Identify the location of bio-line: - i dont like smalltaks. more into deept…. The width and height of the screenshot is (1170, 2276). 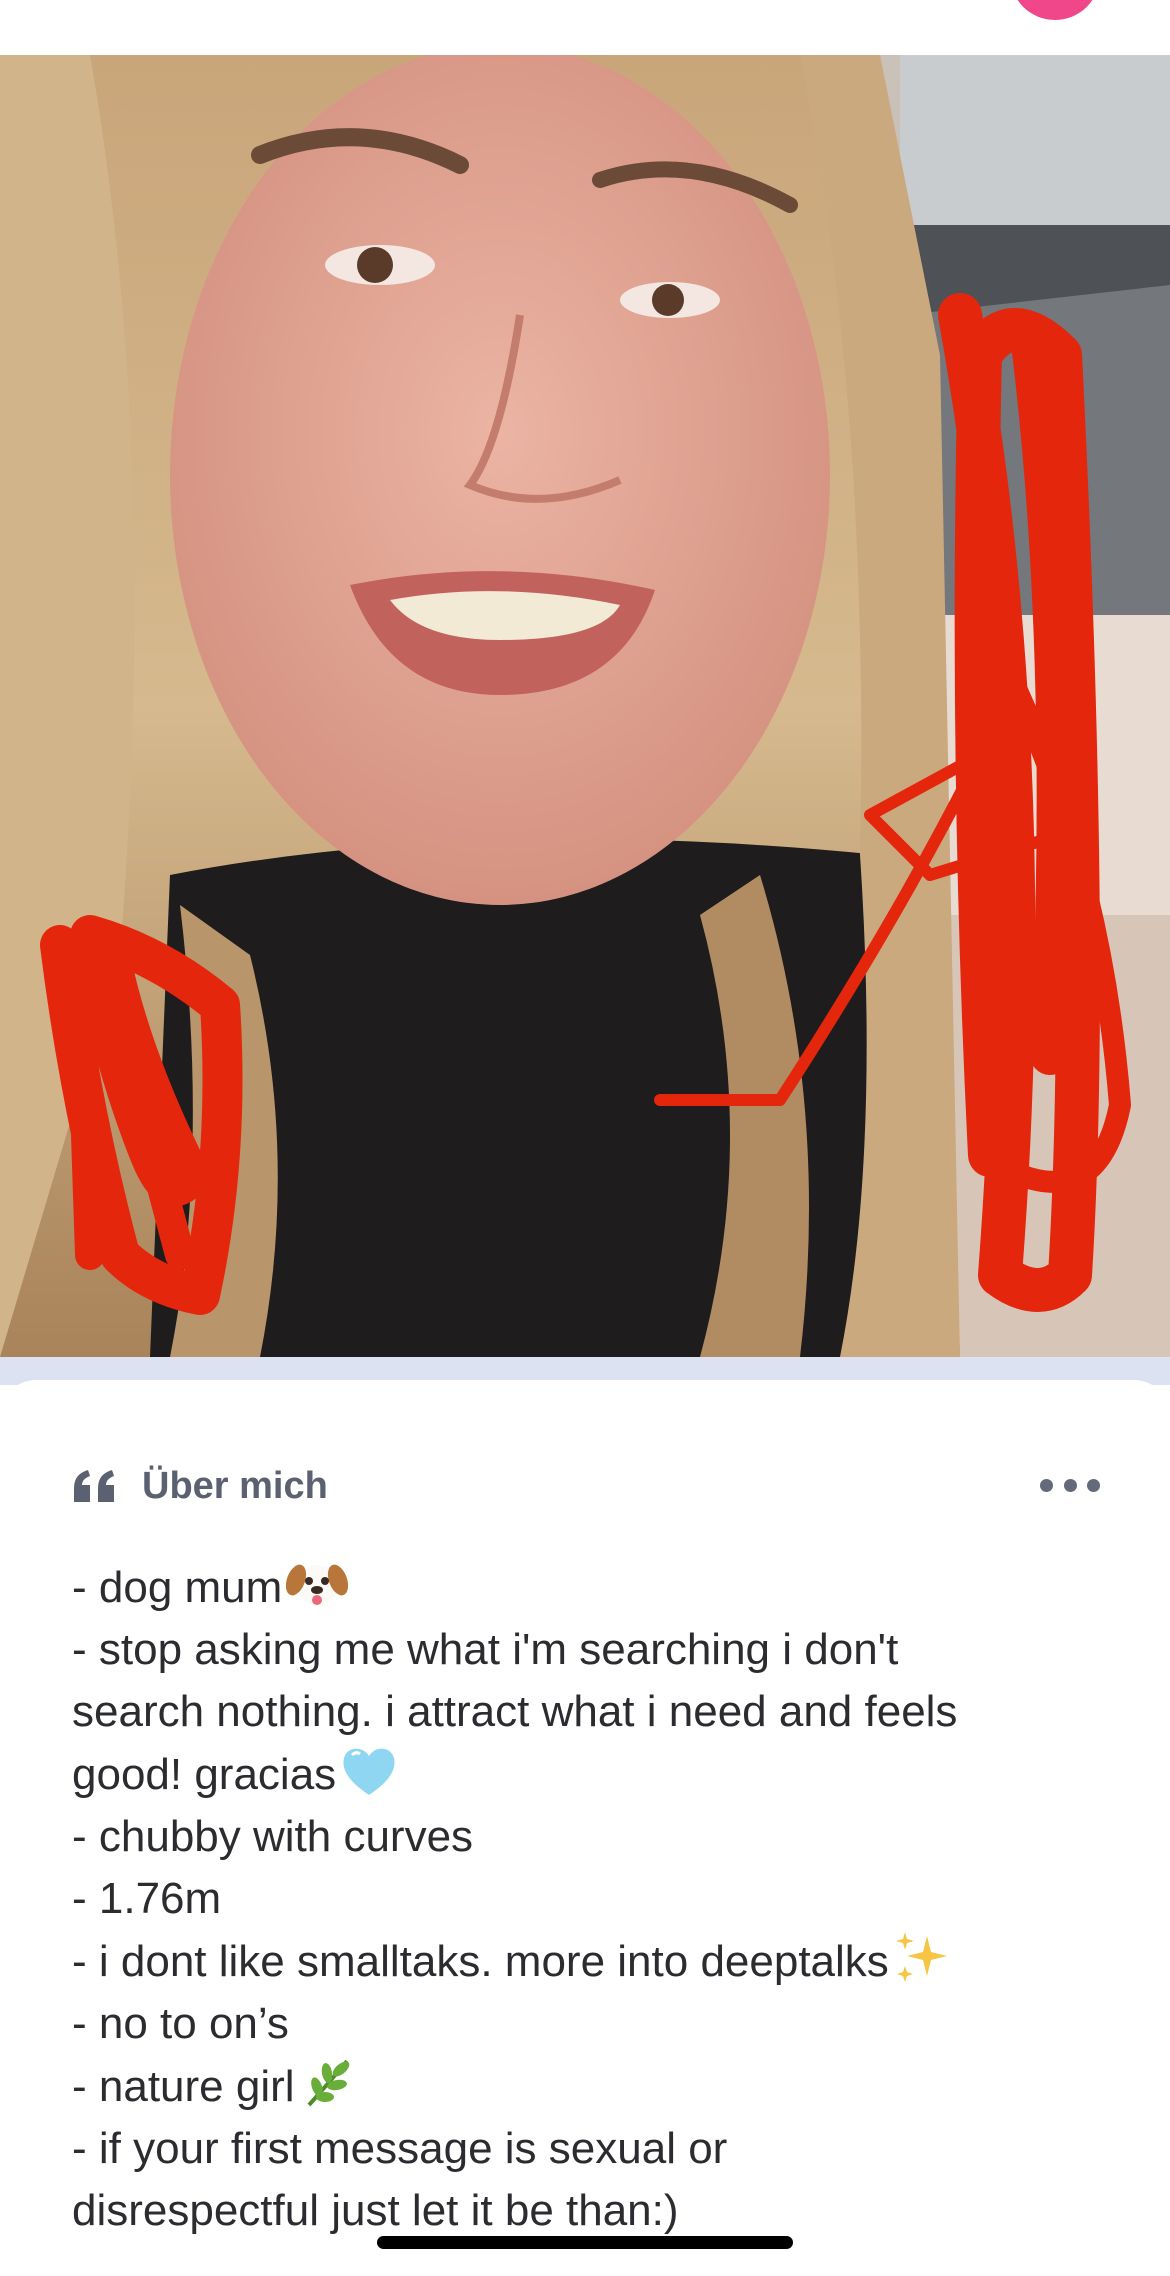
(587, 1961).